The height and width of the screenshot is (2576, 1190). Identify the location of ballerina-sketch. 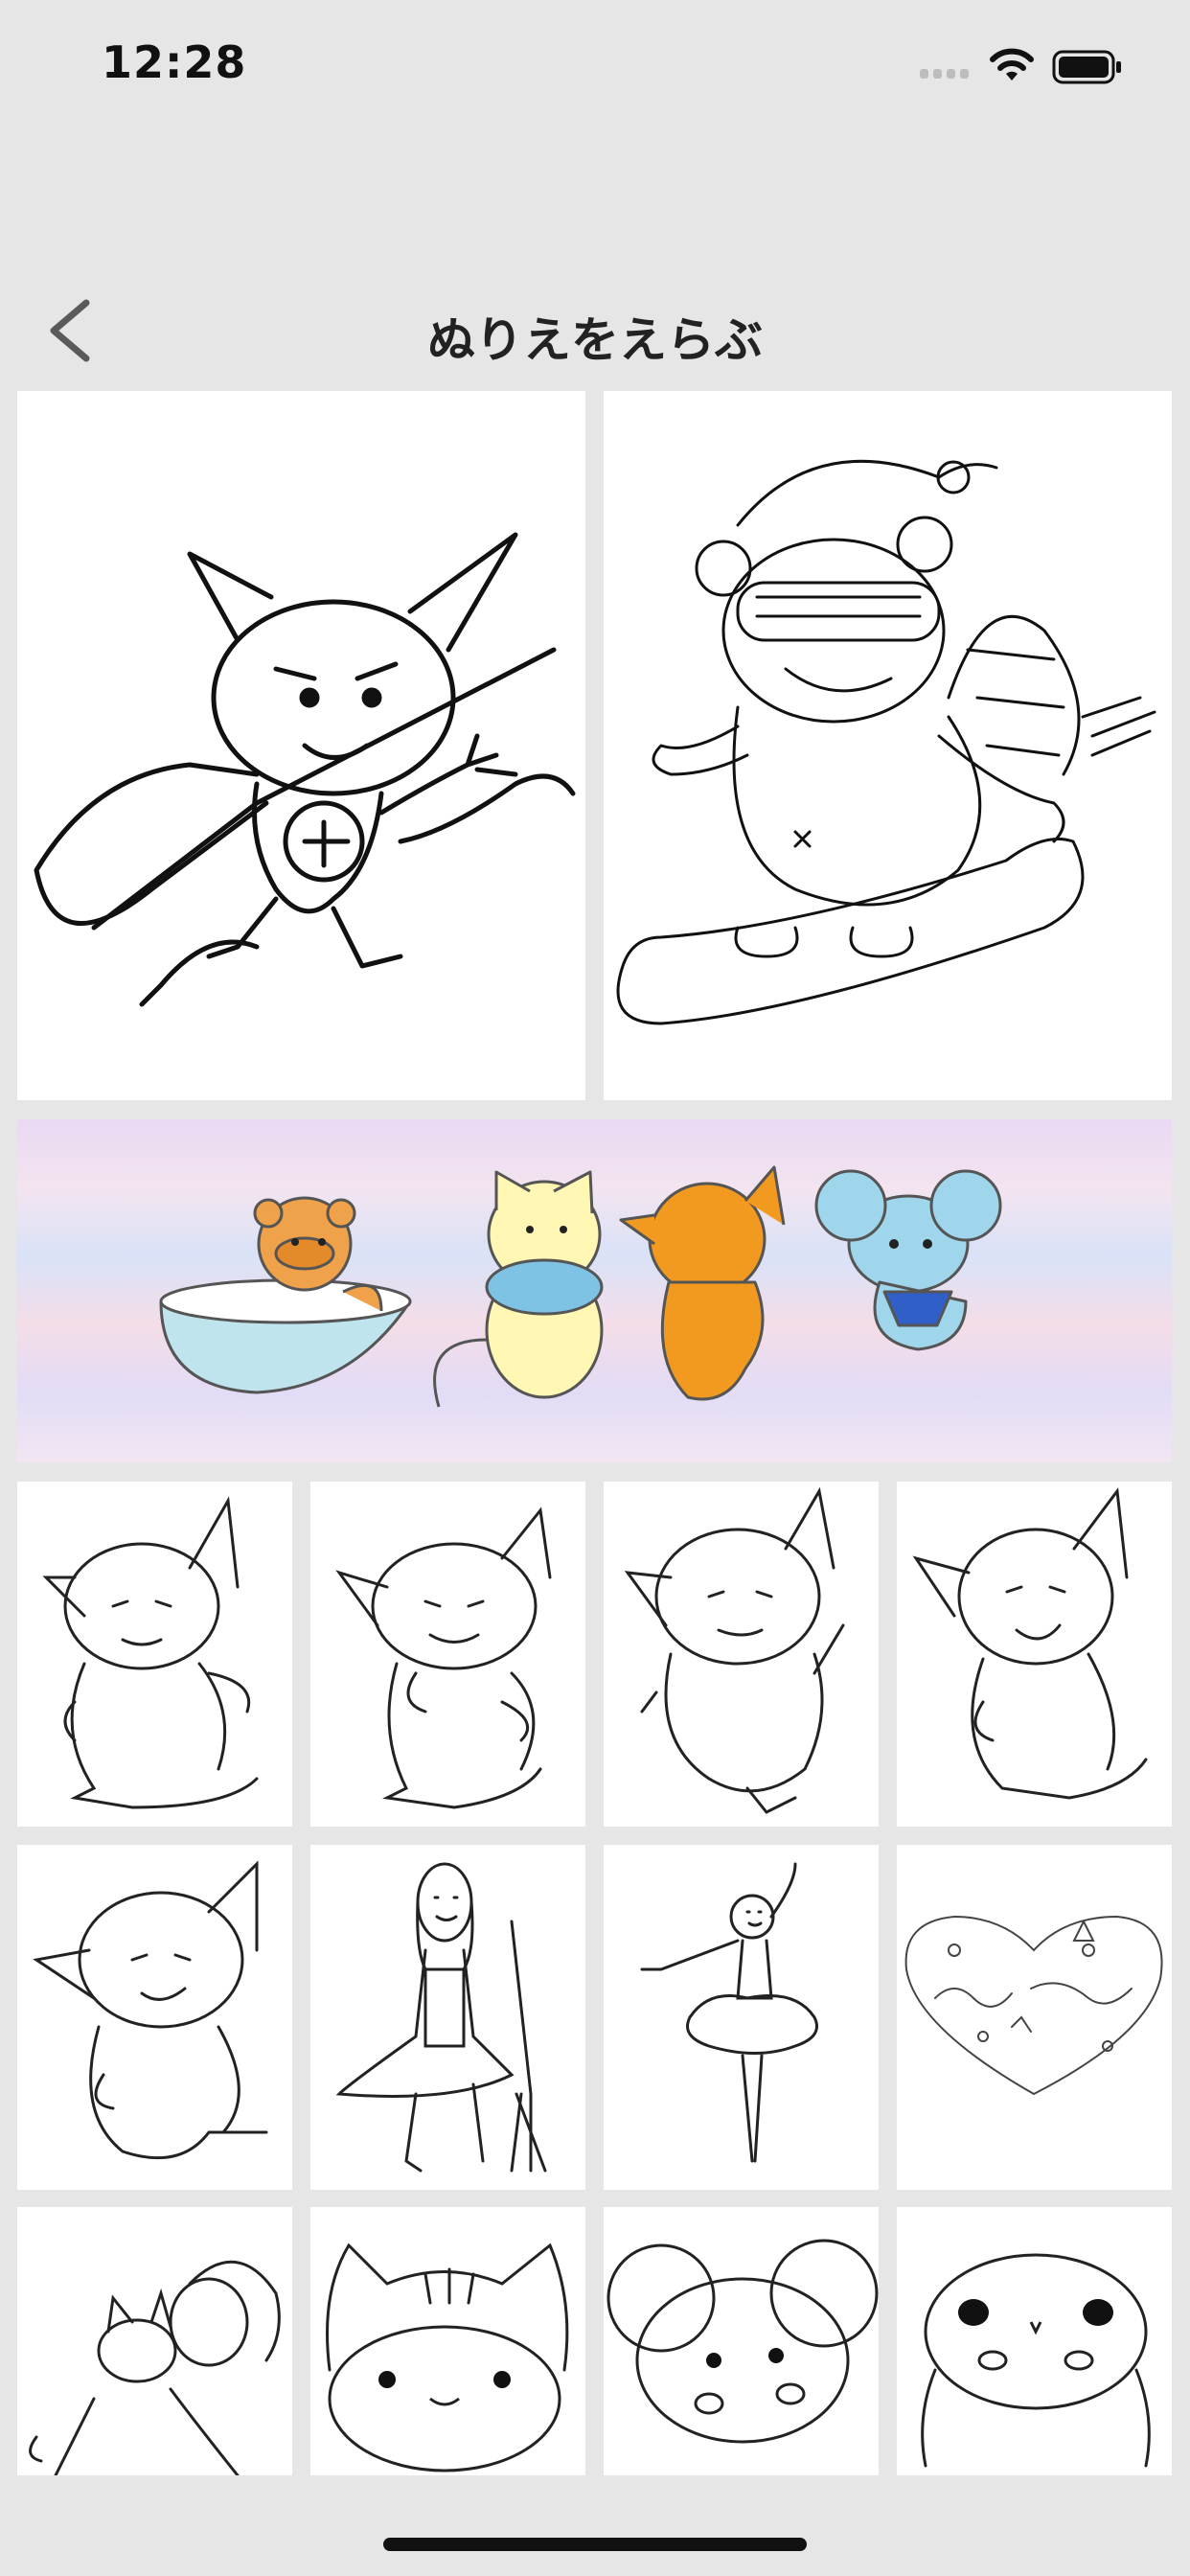
(729, 2012).